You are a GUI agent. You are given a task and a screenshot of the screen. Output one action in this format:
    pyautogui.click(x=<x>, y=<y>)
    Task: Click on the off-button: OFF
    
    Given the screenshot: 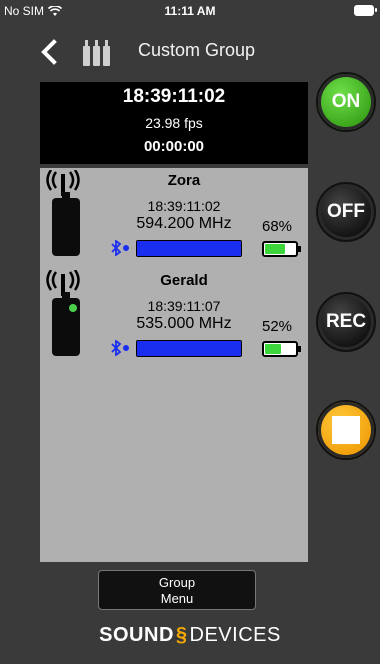 What is the action you would take?
    pyautogui.click(x=346, y=212)
    